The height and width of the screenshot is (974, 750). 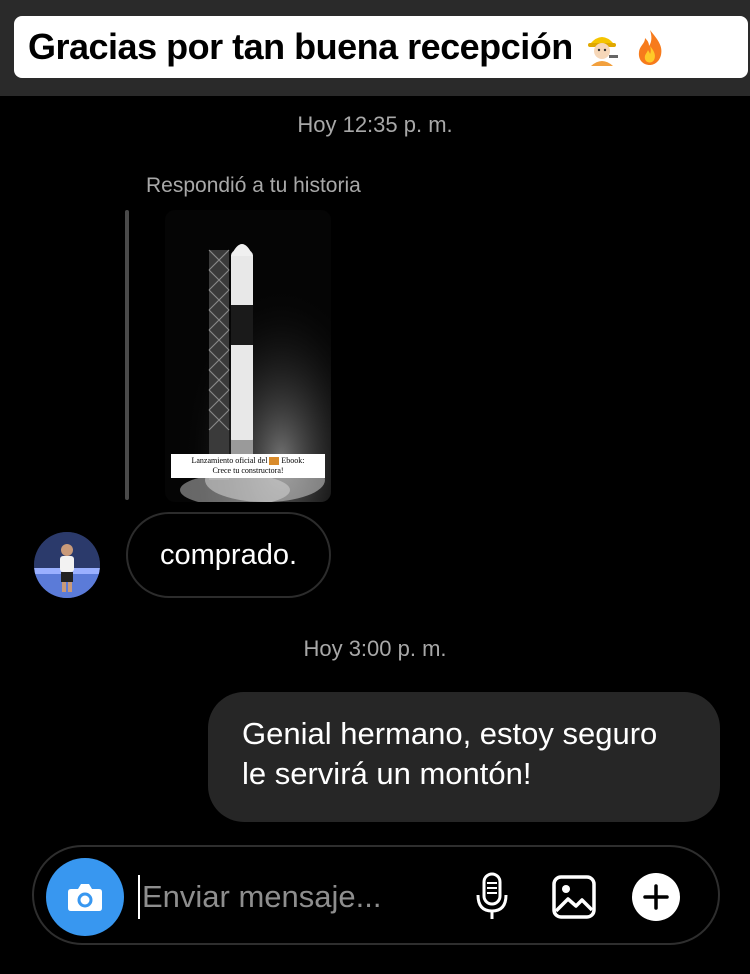 I want to click on microphone-button, so click(x=492, y=897).